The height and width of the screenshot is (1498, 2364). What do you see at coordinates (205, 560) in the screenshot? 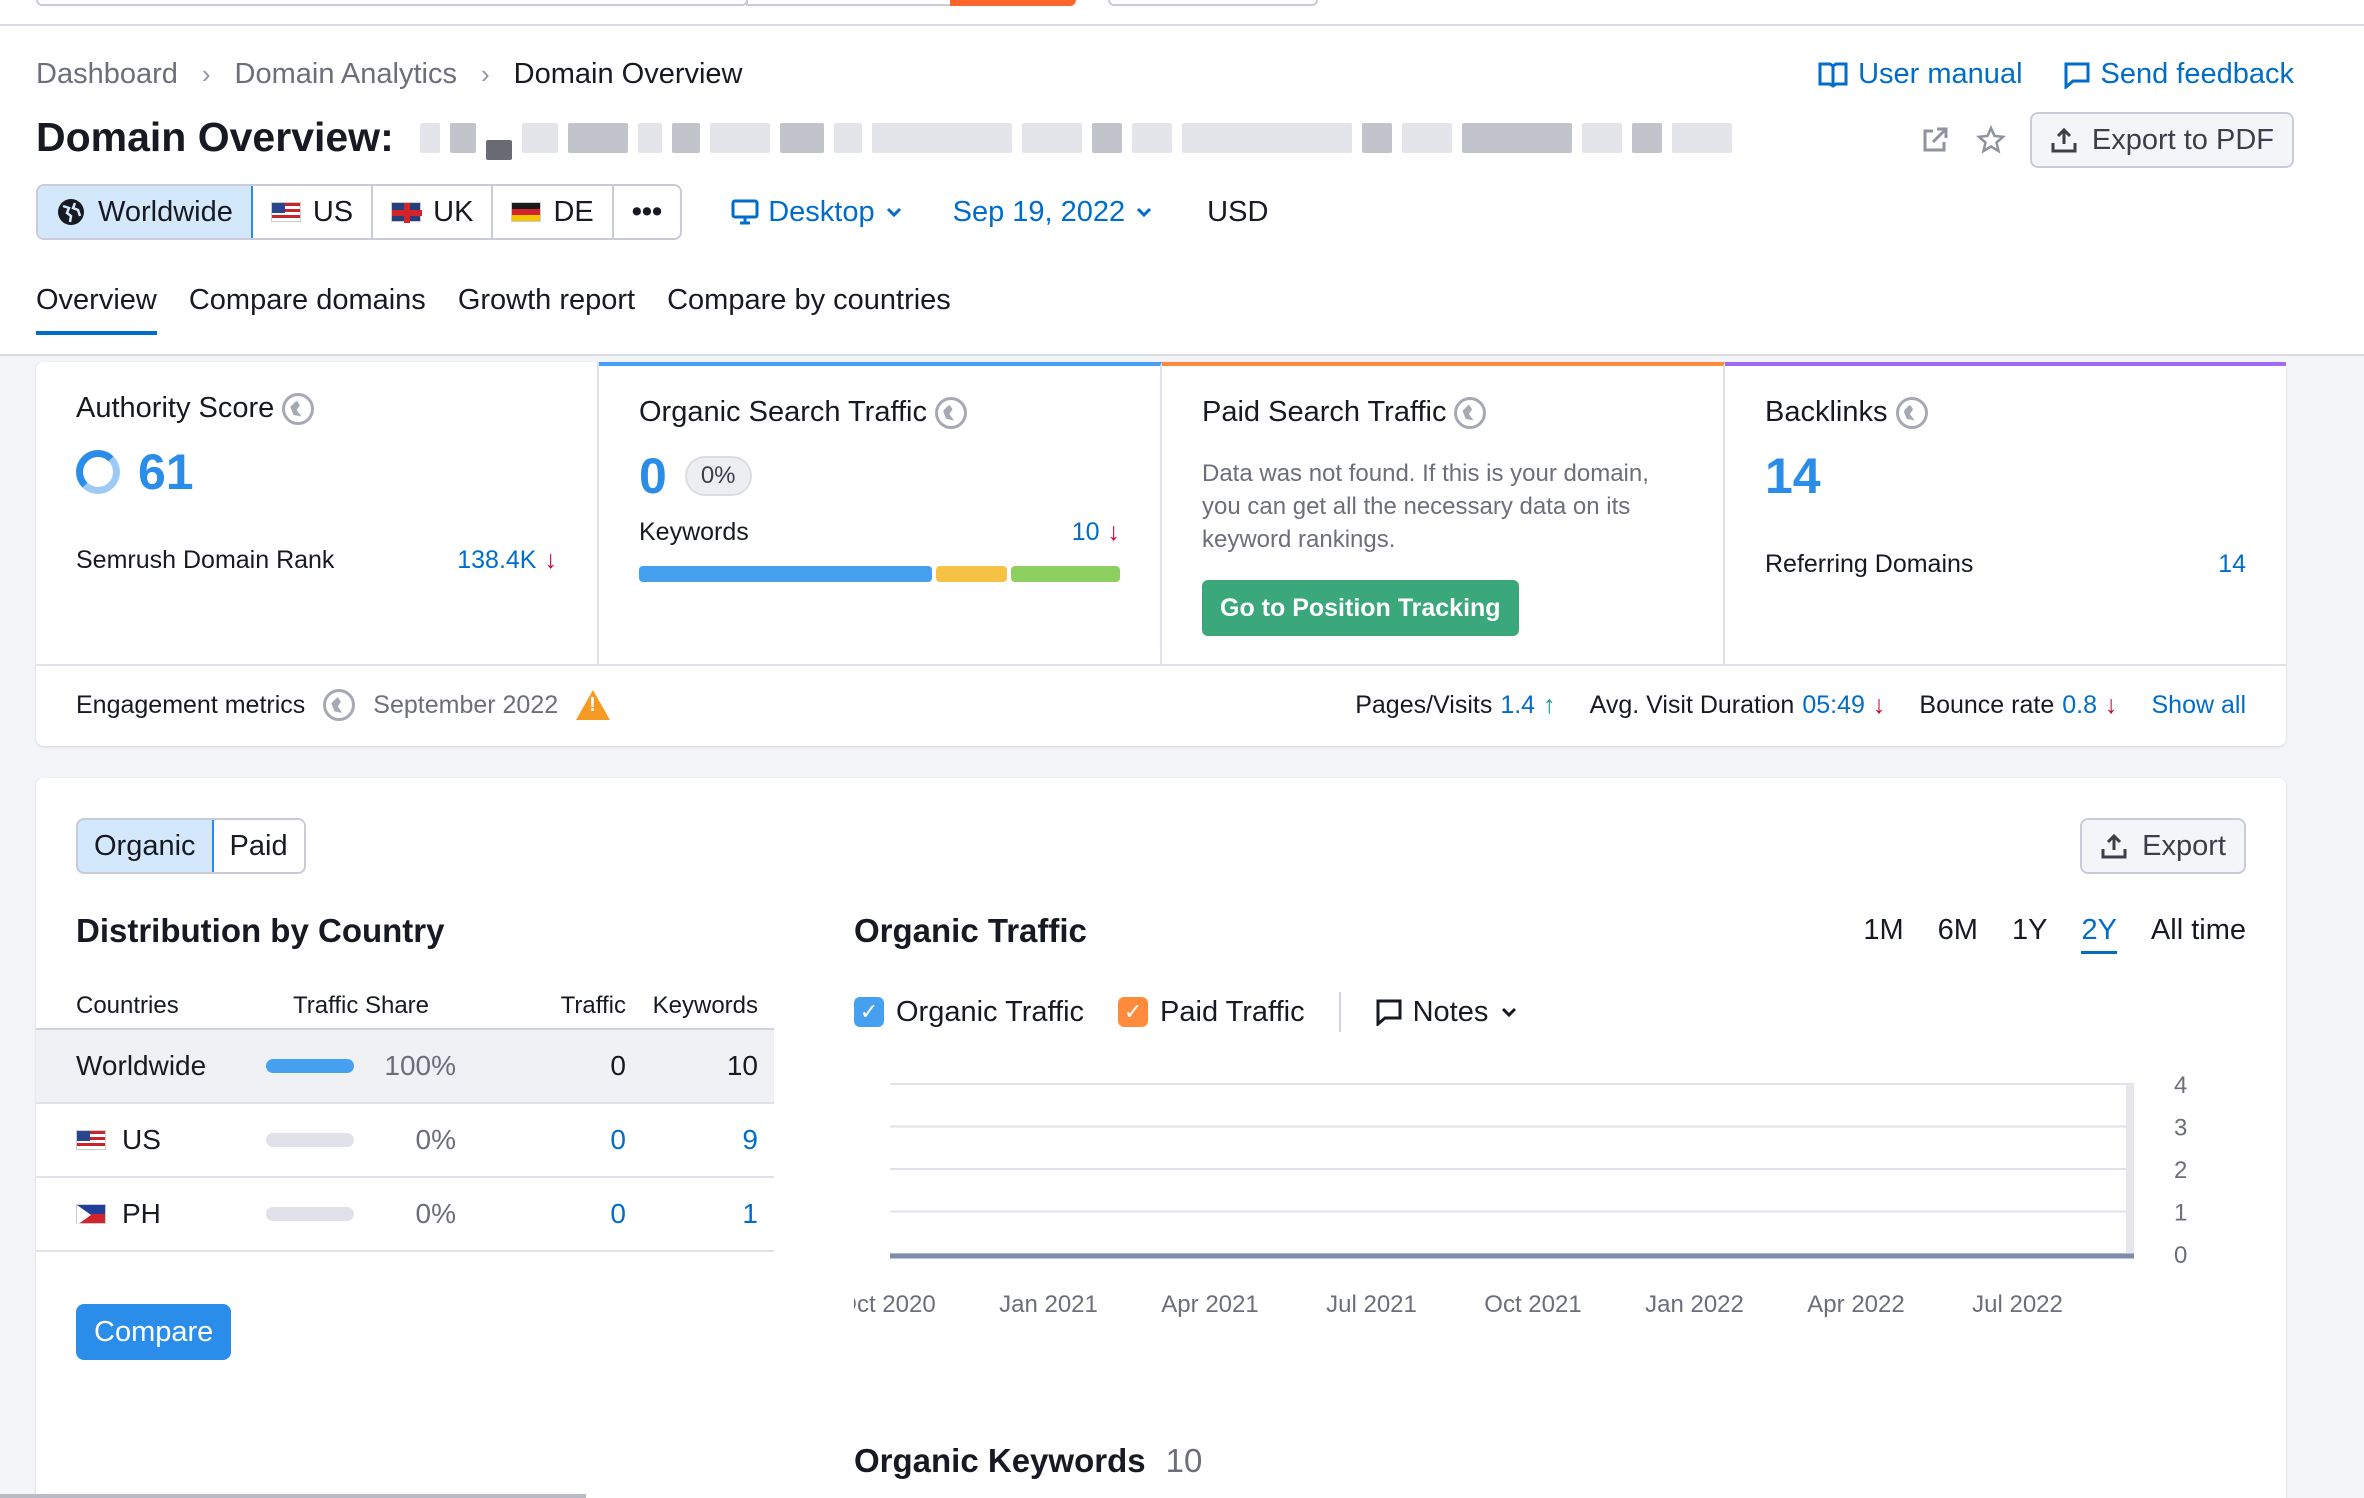
I see `domain-rank-label: Semrush Domain Rank` at bounding box center [205, 560].